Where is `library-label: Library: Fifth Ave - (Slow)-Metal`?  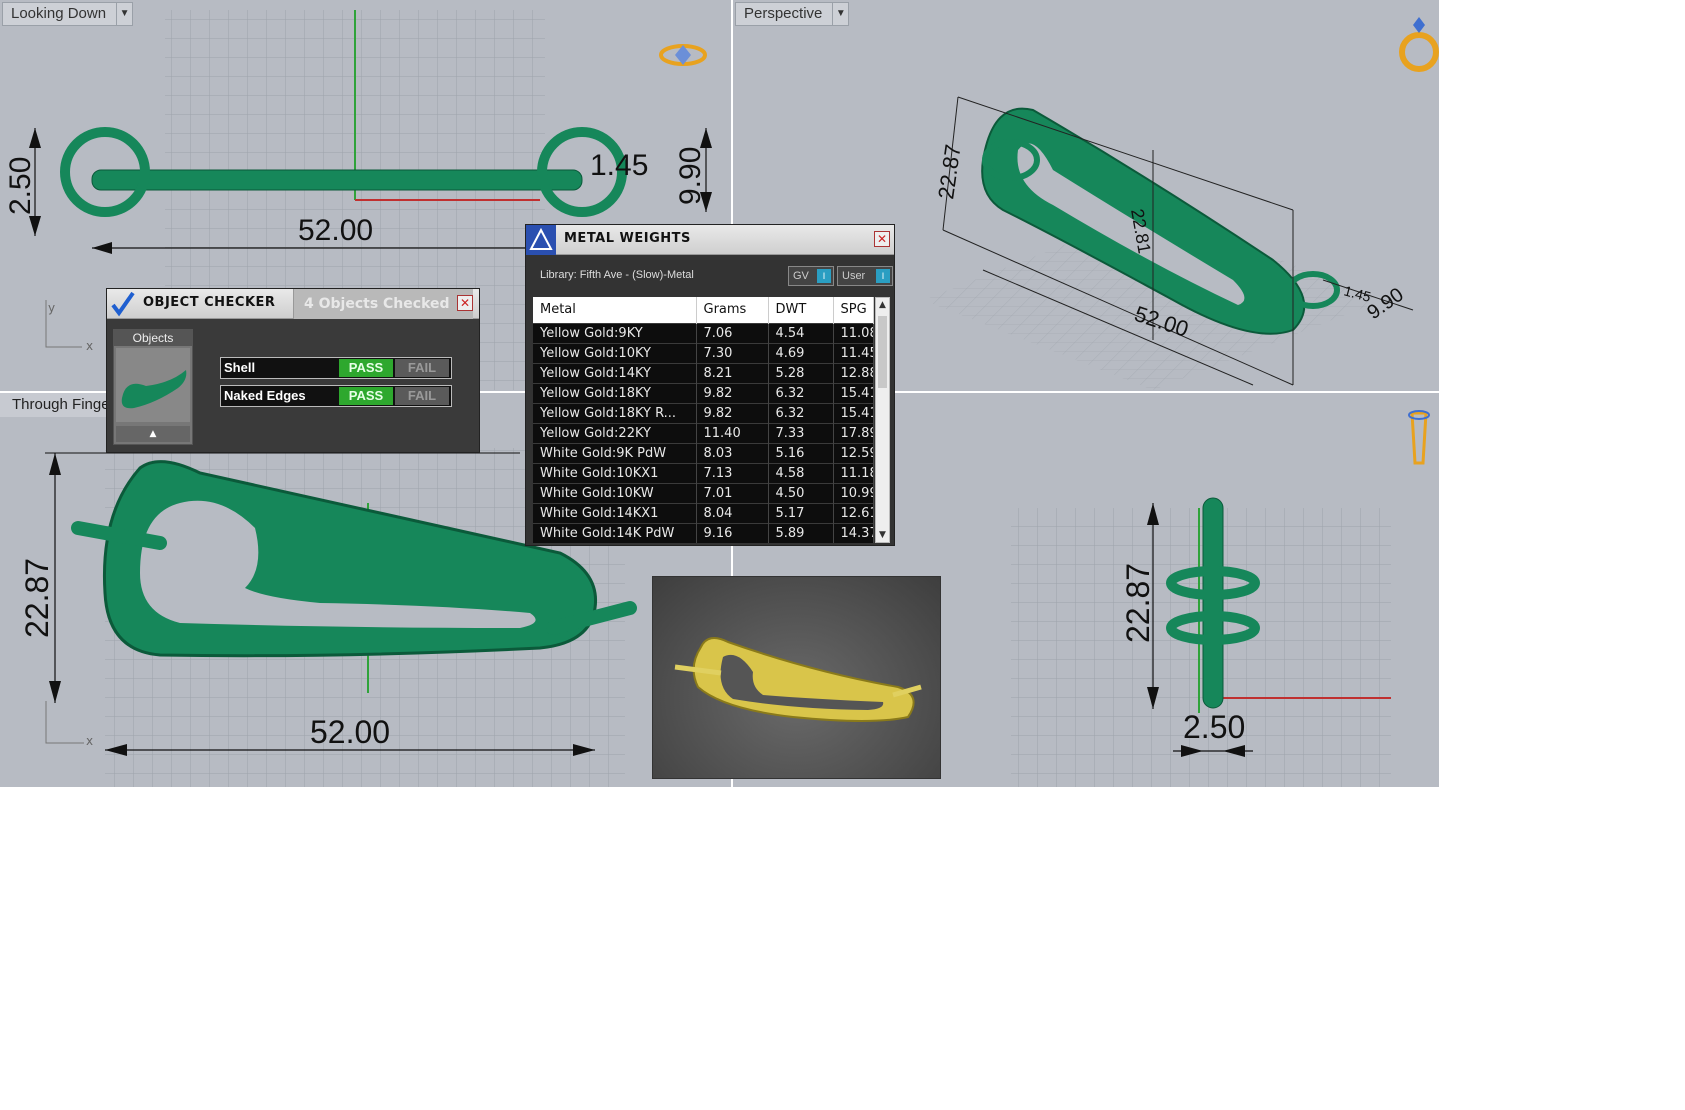 library-label: Library: Fifth Ave - (Slow)-Metal is located at coordinates (617, 275).